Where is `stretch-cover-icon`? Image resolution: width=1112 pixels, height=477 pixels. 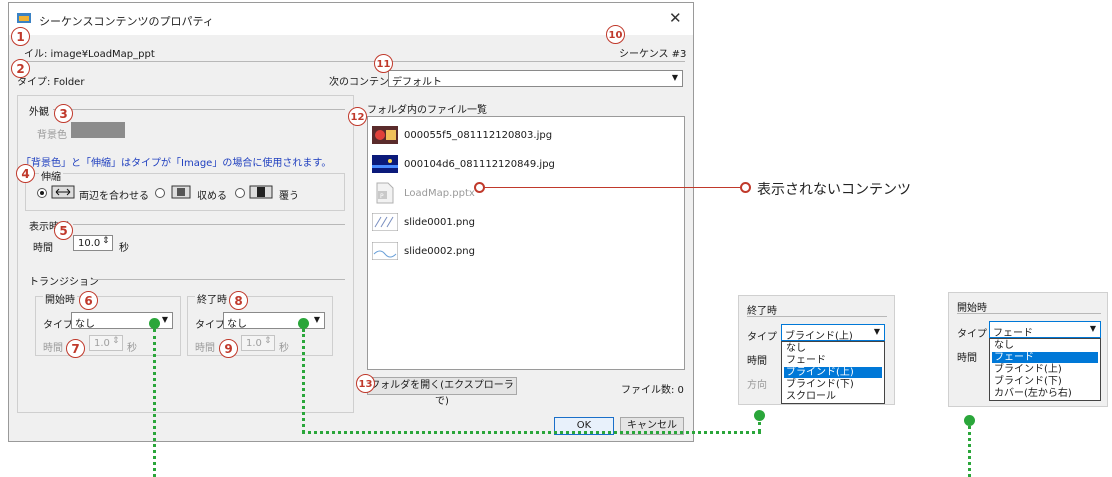 stretch-cover-icon is located at coordinates (261, 192).